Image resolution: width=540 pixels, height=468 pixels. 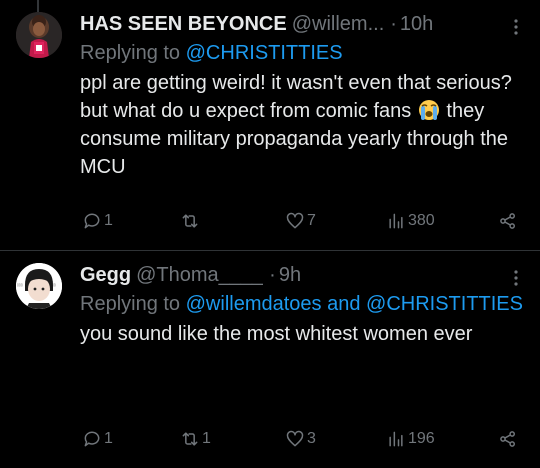 What do you see at coordinates (311, 220) in the screenshot?
I see `like-count: 7` at bounding box center [311, 220].